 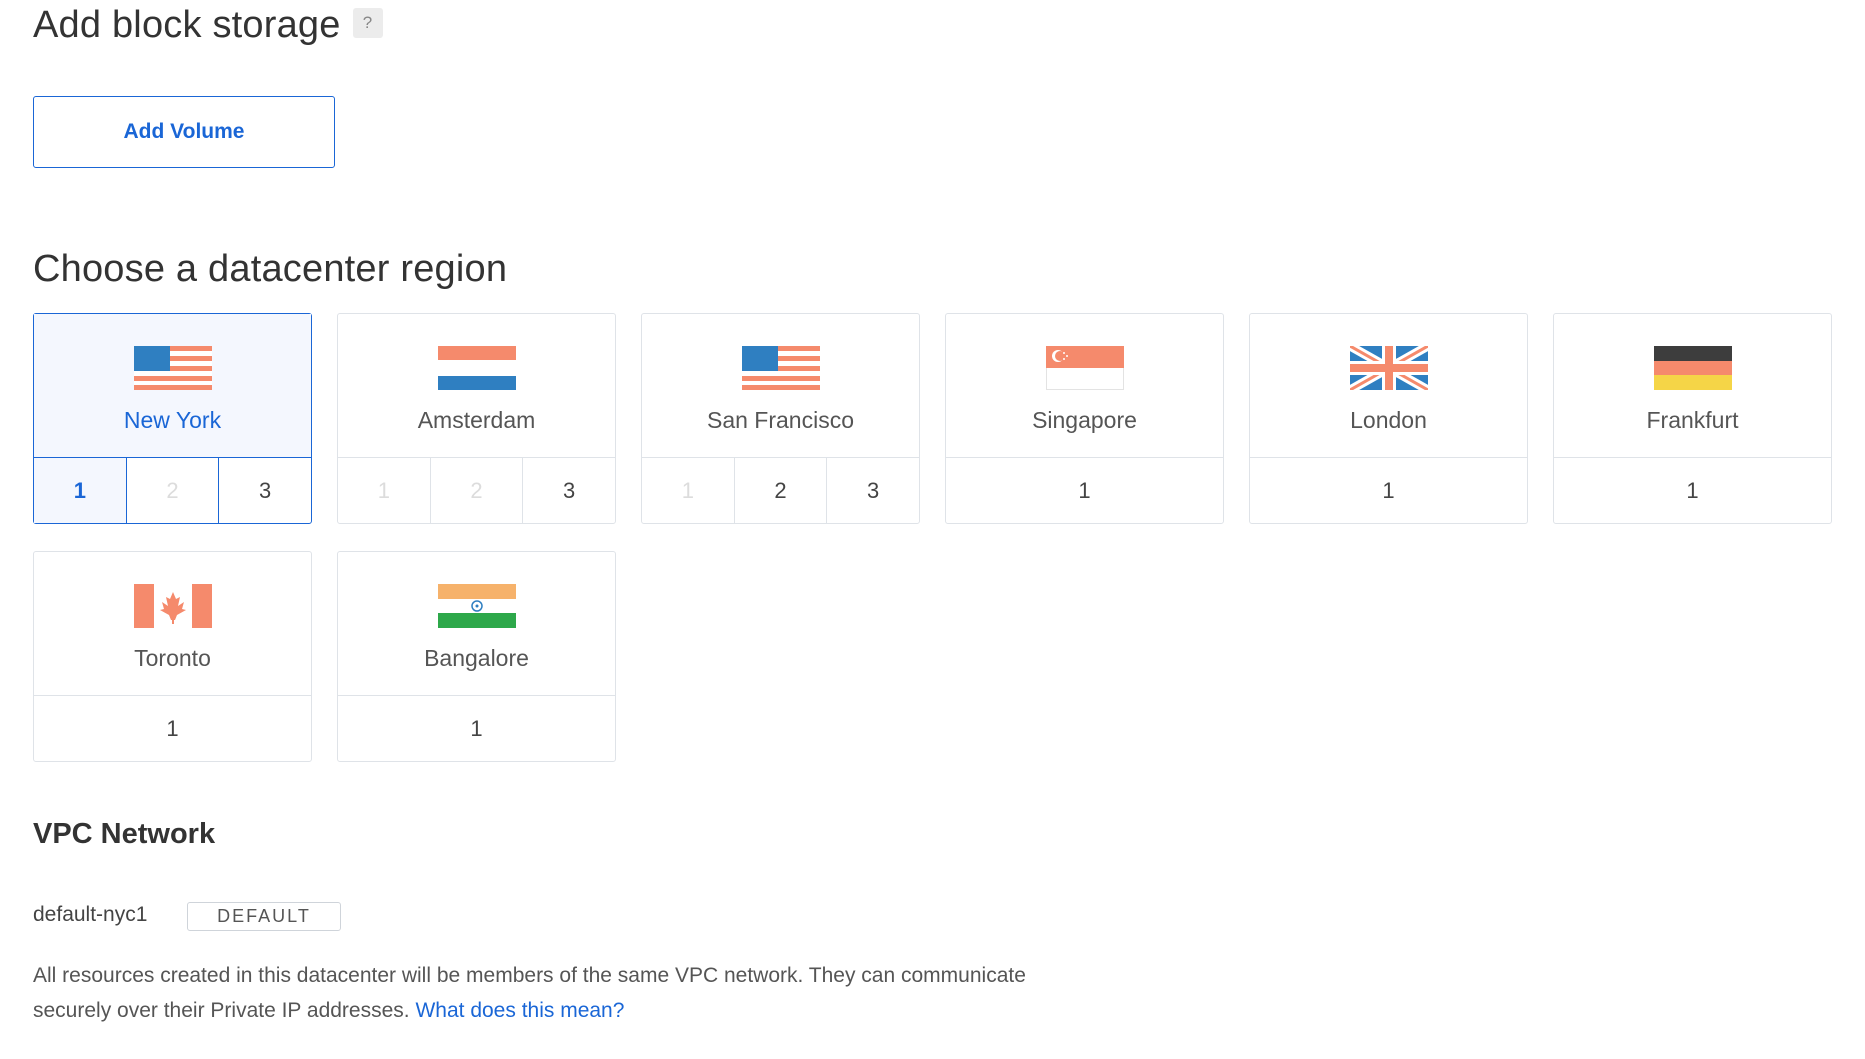 I want to click on region-card-frankfurt: Frankfurt 1, so click(x=1692, y=418).